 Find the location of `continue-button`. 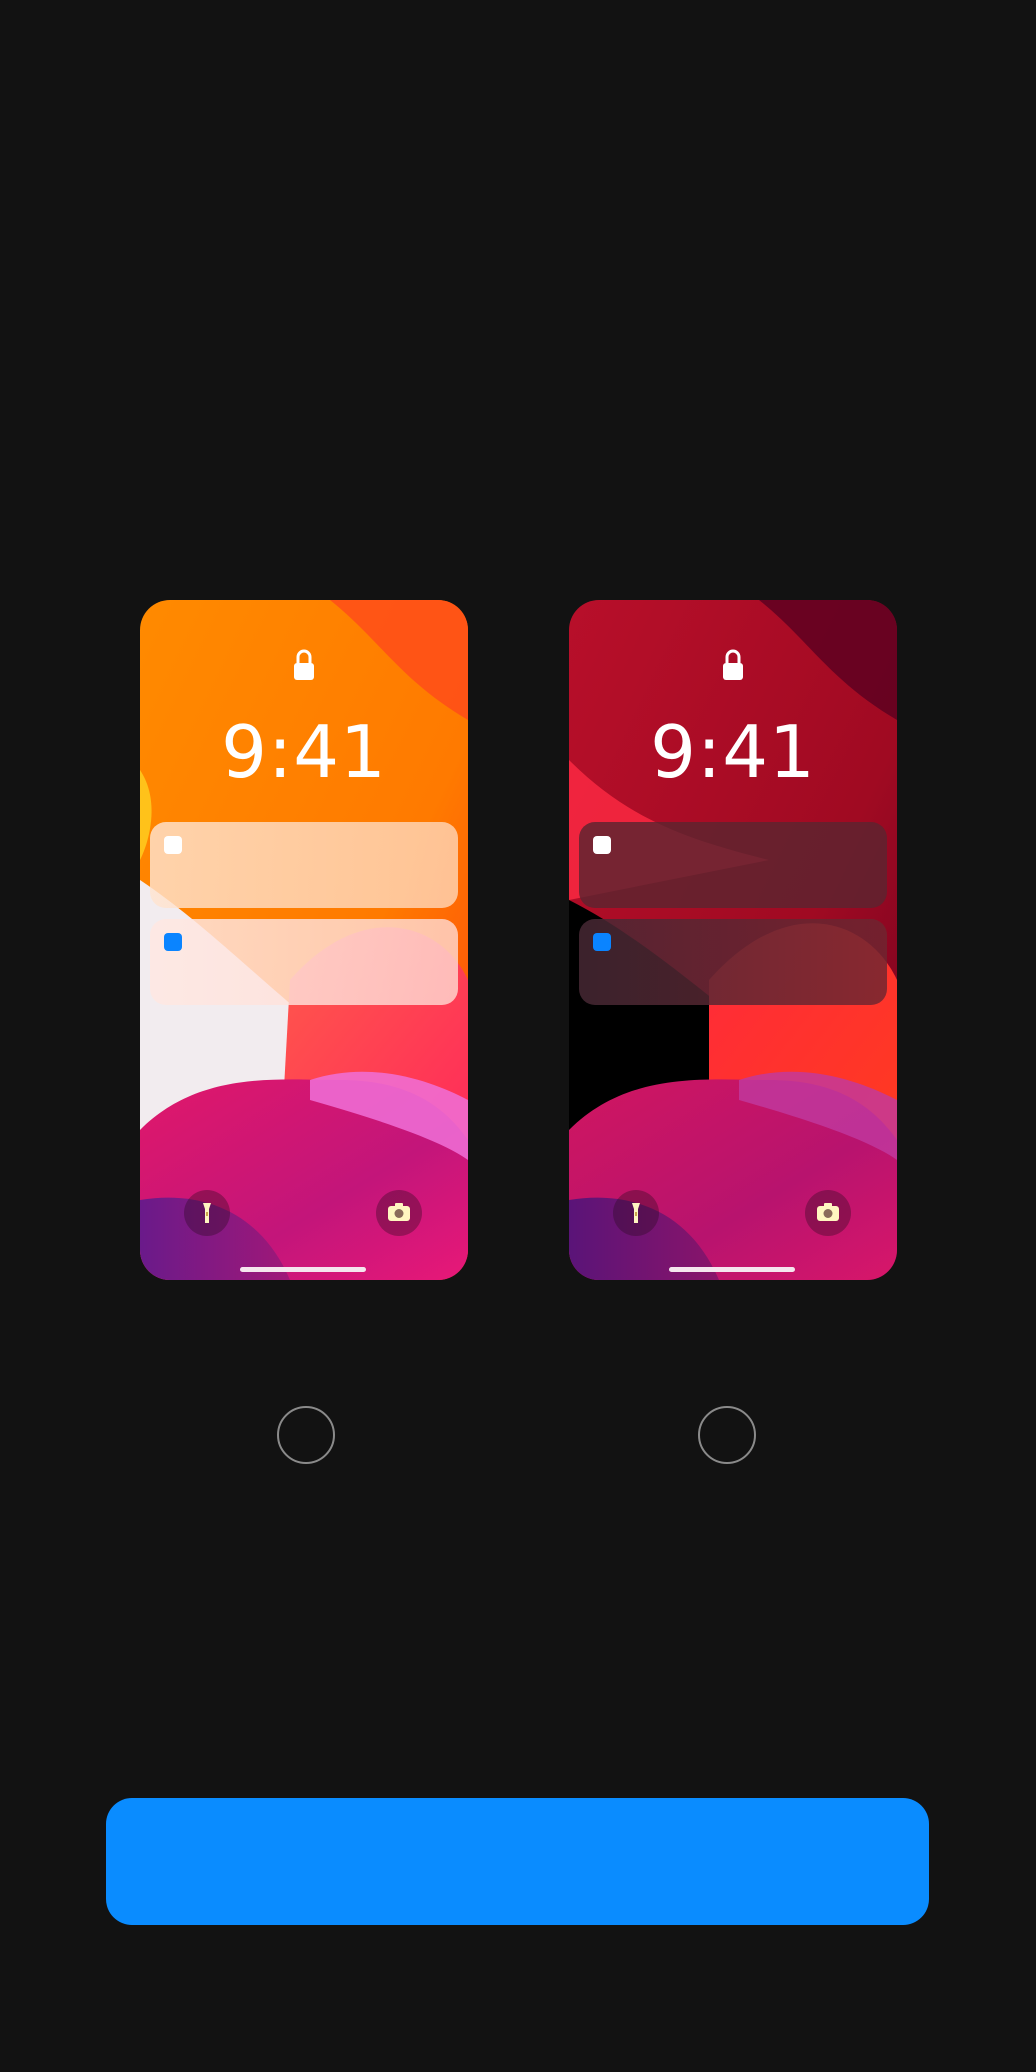

continue-button is located at coordinates (517, 1861).